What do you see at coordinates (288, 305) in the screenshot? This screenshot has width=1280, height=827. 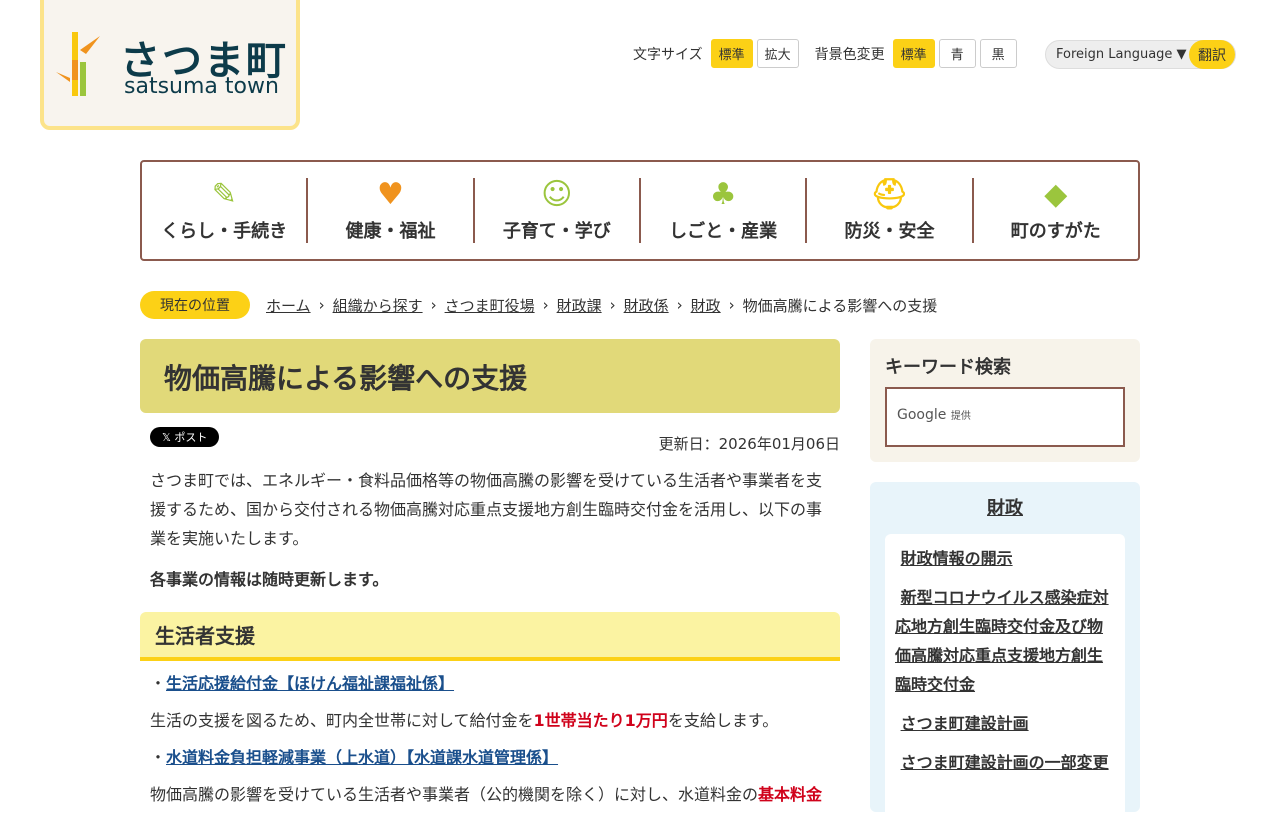 I see `breadcrumb-link: ホーム` at bounding box center [288, 305].